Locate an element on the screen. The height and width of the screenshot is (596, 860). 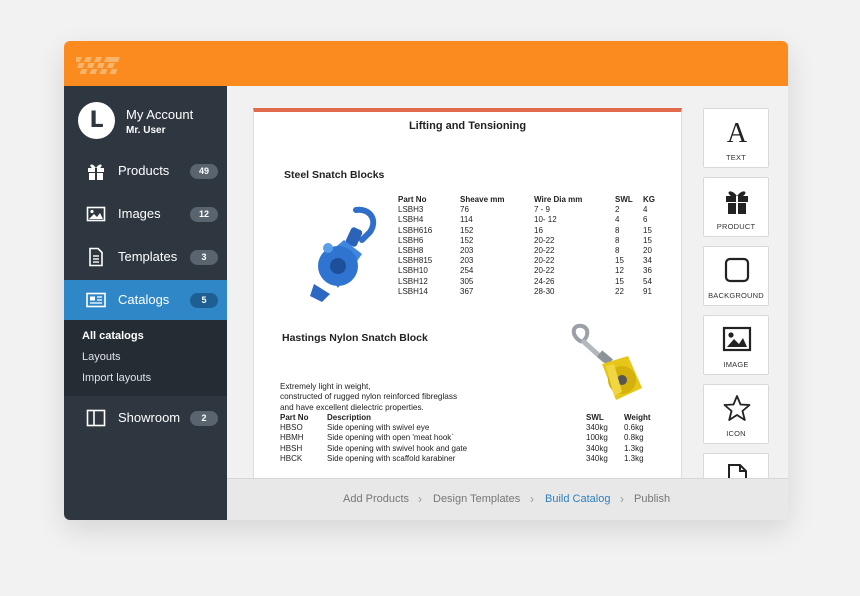
account-title: My Account is located at coordinates (160, 114).